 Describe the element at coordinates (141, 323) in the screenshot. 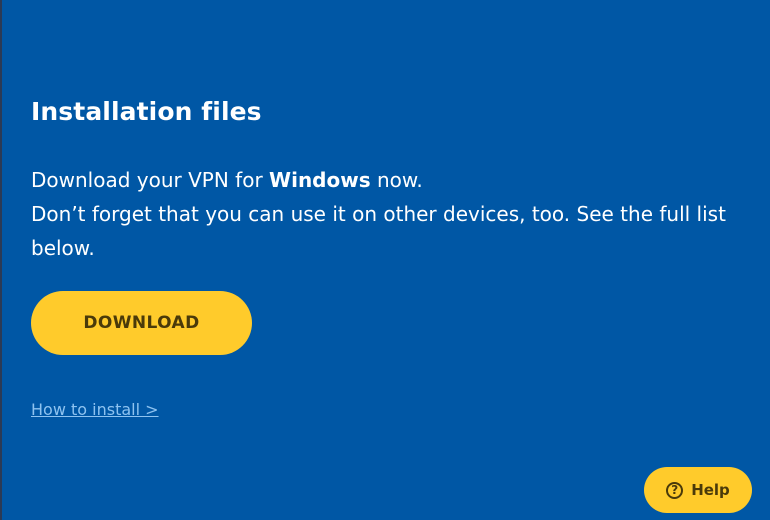

I see `download-button: DOWNLOAD` at that location.